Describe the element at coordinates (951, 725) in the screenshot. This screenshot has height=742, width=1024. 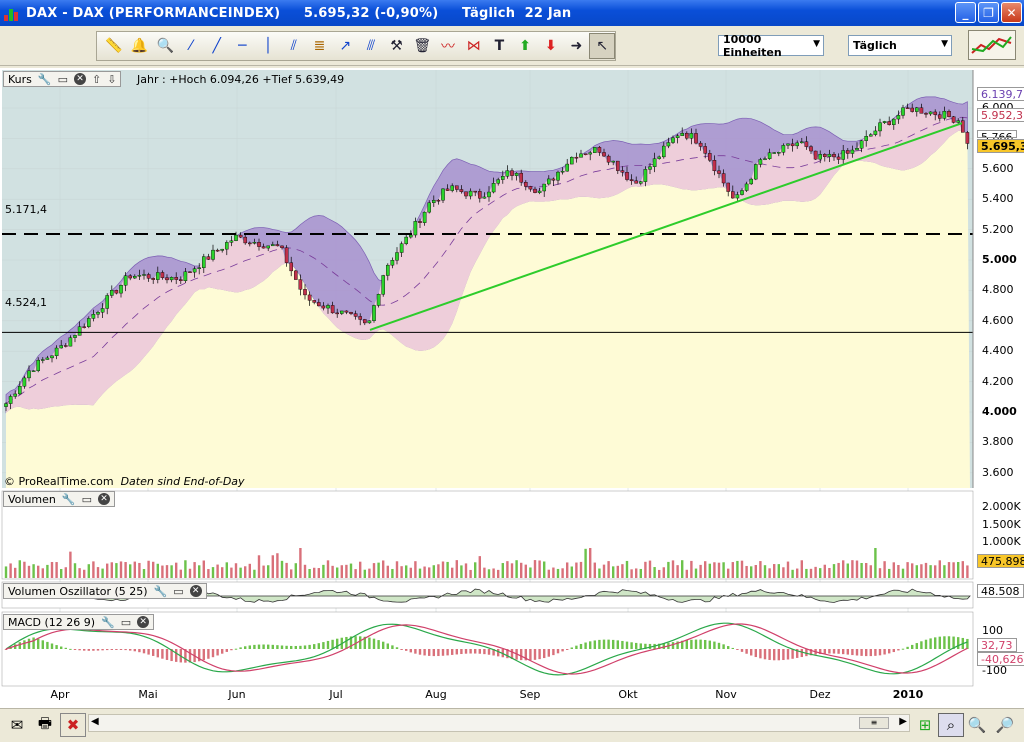
I see `zoom-fit-icon: ⌕` at that location.